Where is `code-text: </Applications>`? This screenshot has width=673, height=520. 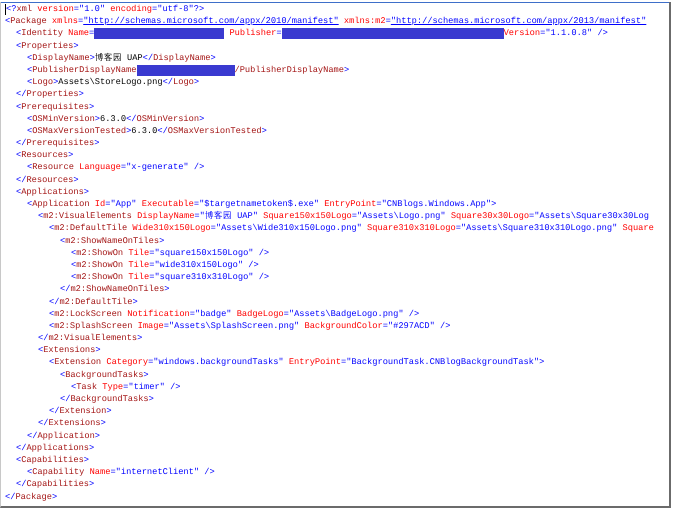 code-text: </Applications> is located at coordinates (55, 448).